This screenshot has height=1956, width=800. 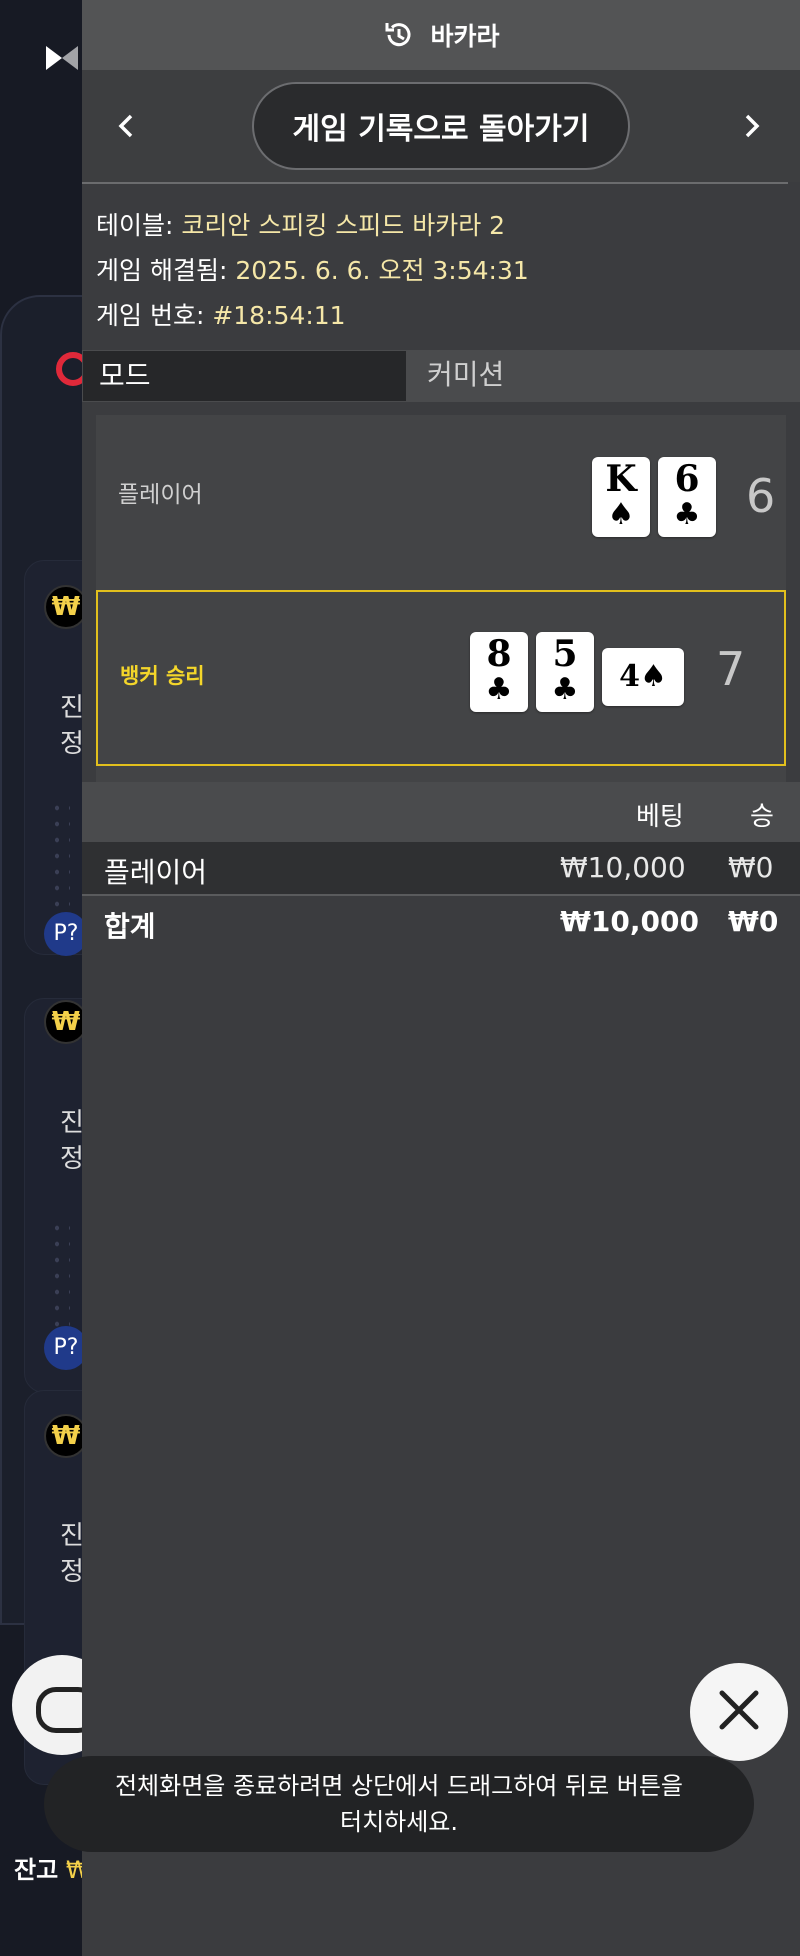 What do you see at coordinates (761, 496) in the screenshot?
I see `player-score: 6` at bounding box center [761, 496].